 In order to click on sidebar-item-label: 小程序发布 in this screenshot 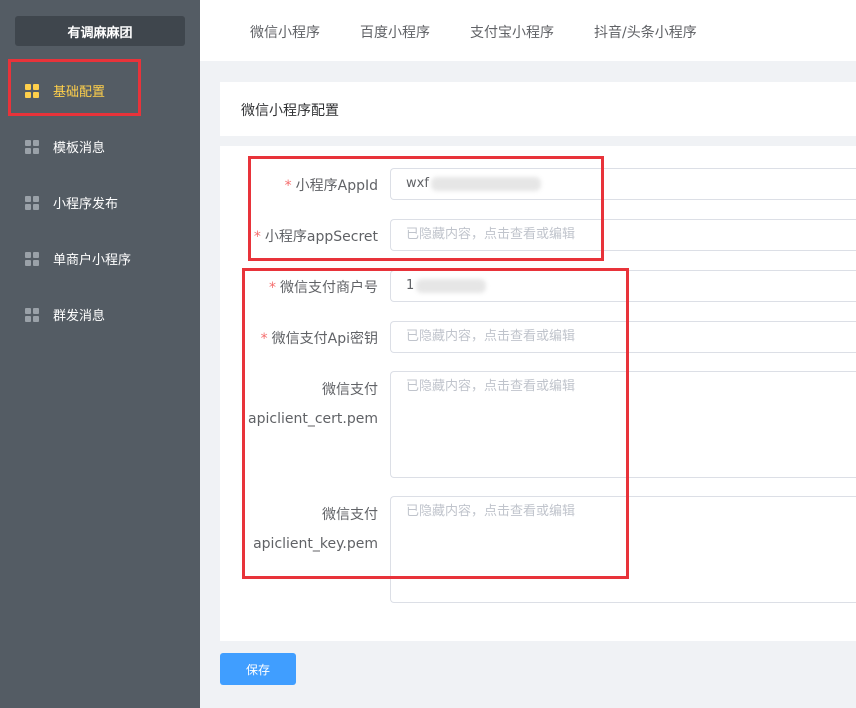, I will do `click(86, 204)`.